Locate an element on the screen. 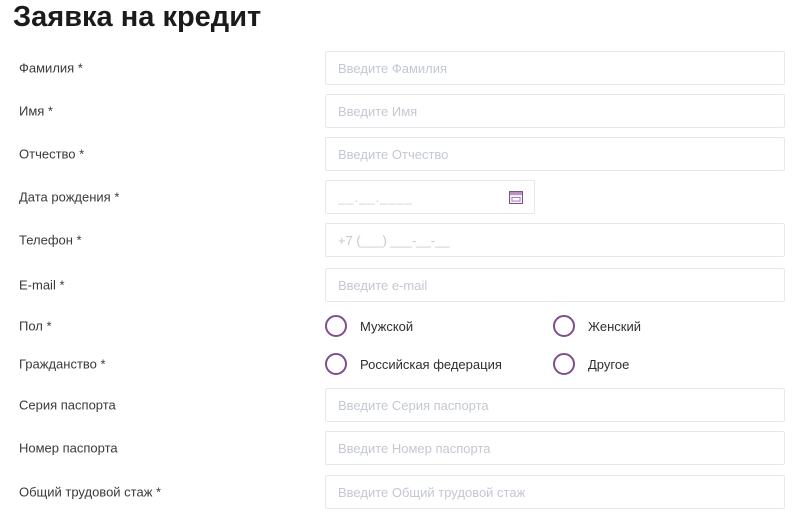 The image size is (800, 514). citizenship-russia-option: Российская федерация is located at coordinates (413, 364).